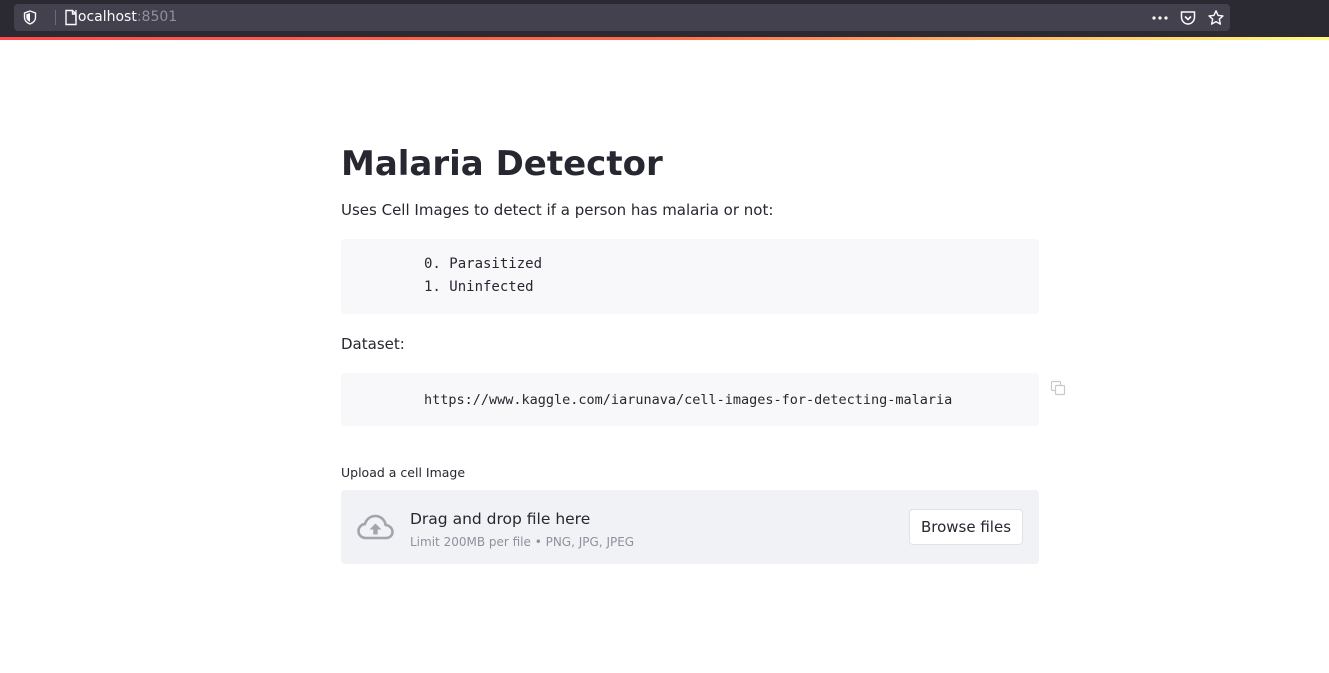 The height and width of the screenshot is (673, 1329). Describe the element at coordinates (500, 519) in the screenshot. I see `dropzone-title: Drag and drop file here` at that location.